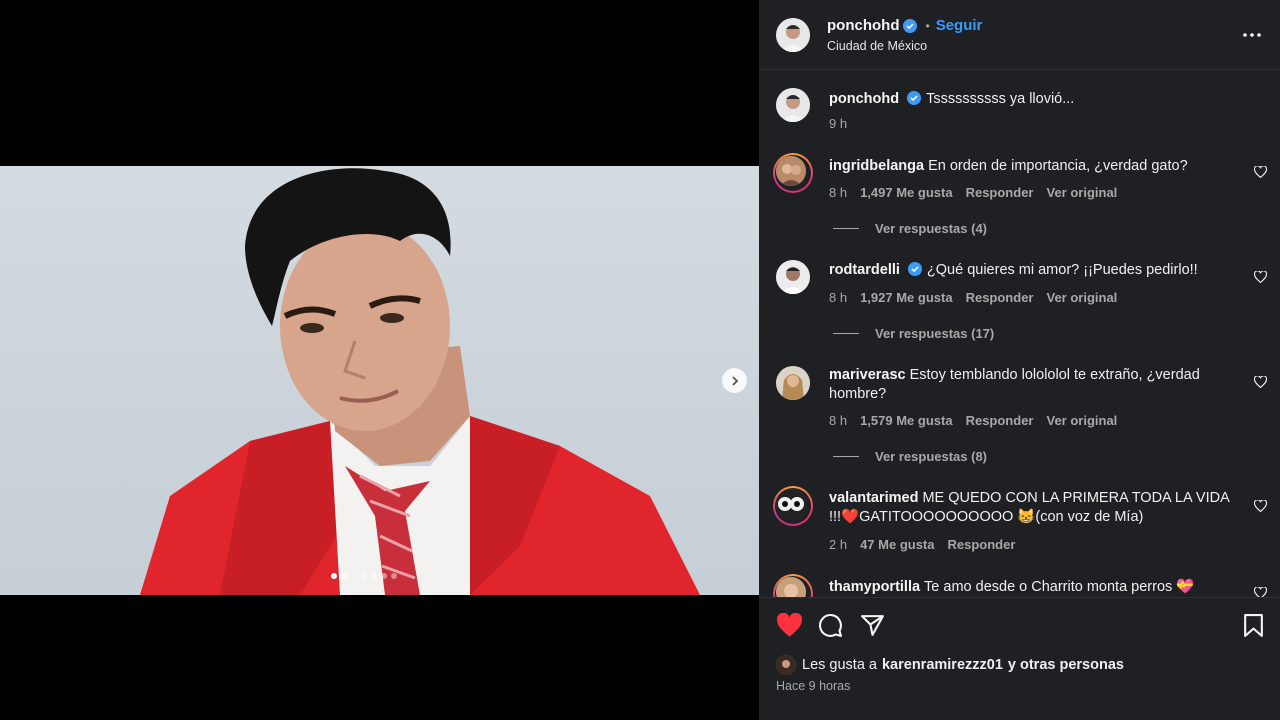 The width and height of the screenshot is (1280, 720). Describe the element at coordinates (830, 625) in the screenshot. I see `comment-icon` at that location.